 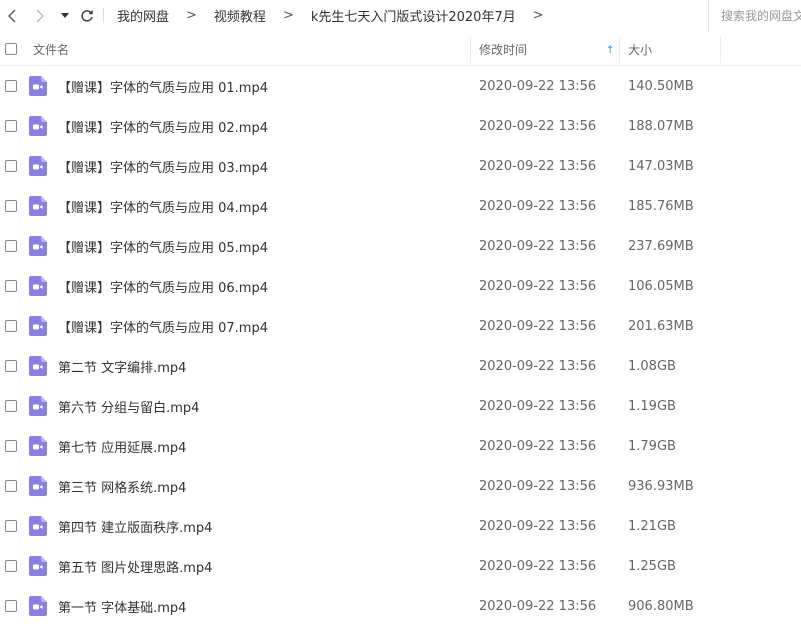 What do you see at coordinates (163, 326) in the screenshot?
I see `file-name: 【赠课】字体的气质与应用 07.mp4` at bounding box center [163, 326].